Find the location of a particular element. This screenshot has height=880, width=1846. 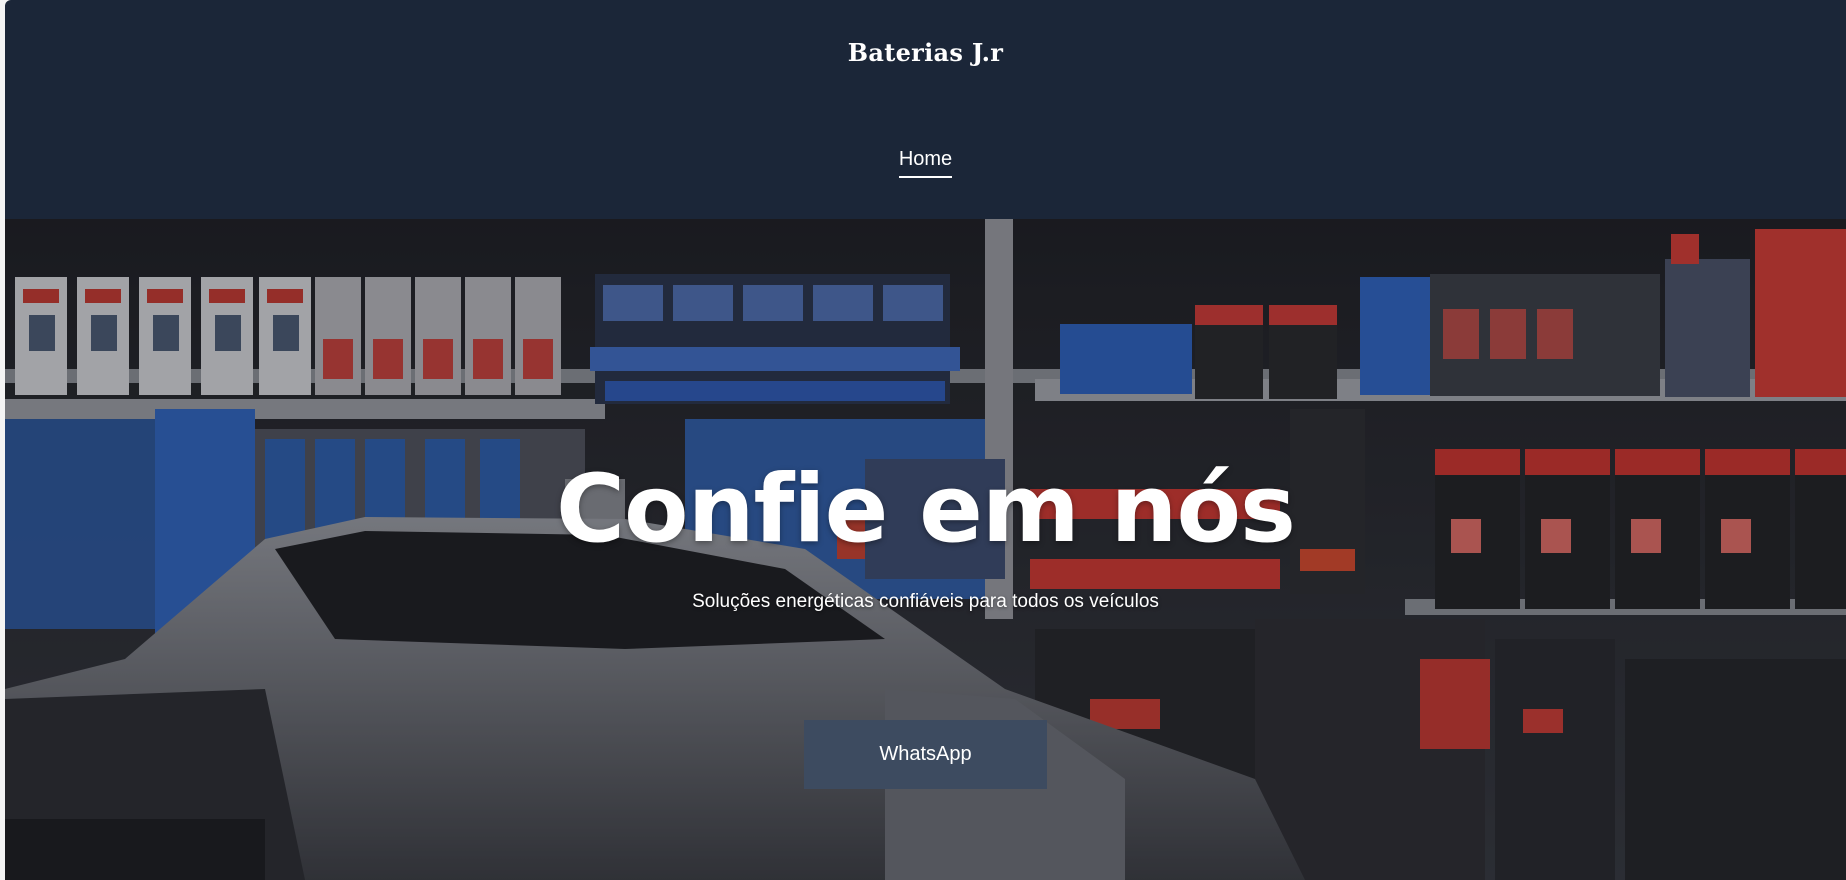

main-nav: Home is located at coordinates (925, 163).